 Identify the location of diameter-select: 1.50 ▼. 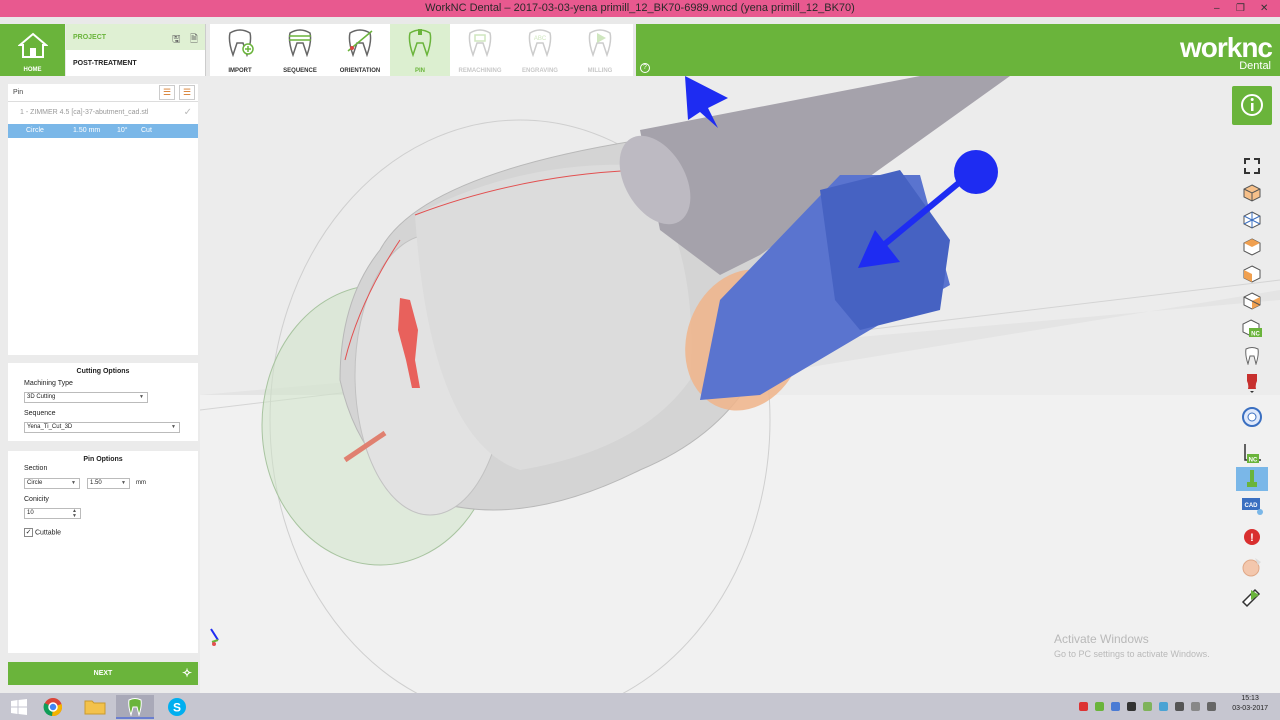
(108, 483).